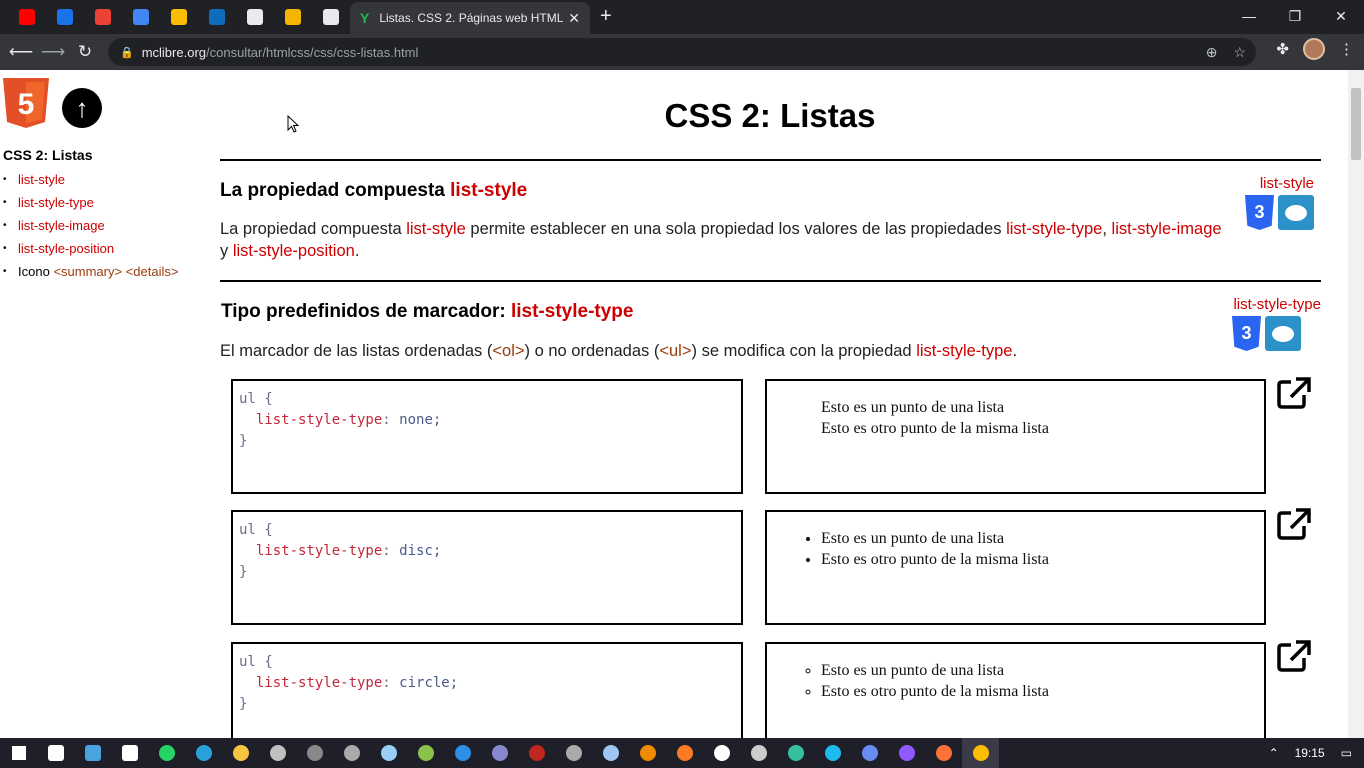  I want to click on code-example-disc: ul { list-style-type: disc; }, so click(487, 567).